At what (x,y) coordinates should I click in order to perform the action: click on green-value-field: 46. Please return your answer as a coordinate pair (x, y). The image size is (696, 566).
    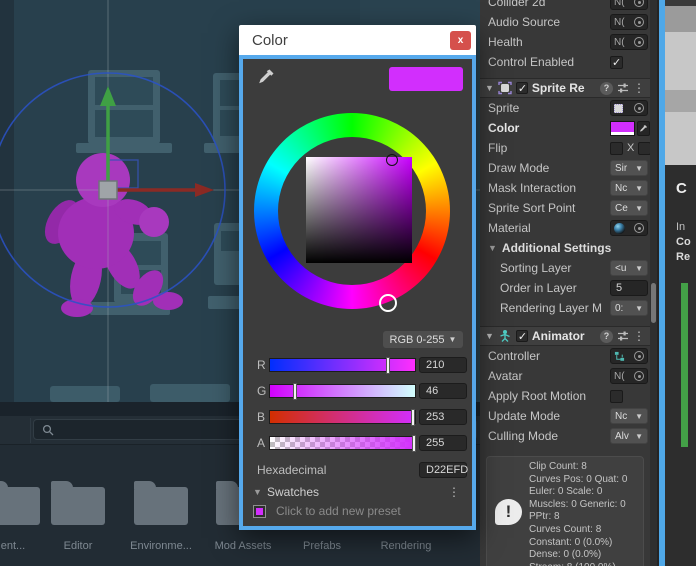
    Looking at the image, I should click on (443, 391).